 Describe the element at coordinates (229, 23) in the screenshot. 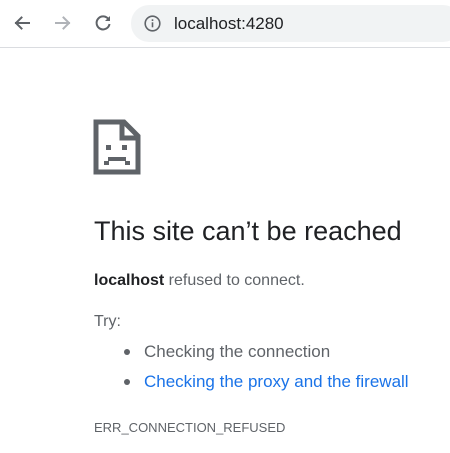

I see `address-url: localhost:4280` at that location.